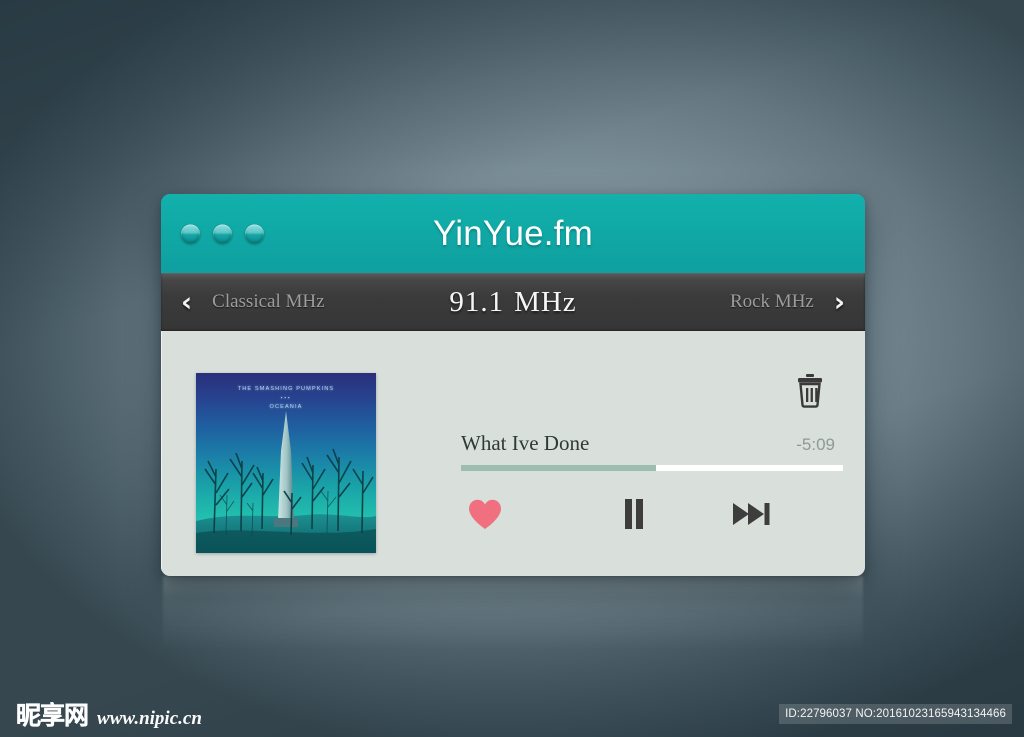 The image size is (1024, 737). Describe the element at coordinates (190, 233) in the screenshot. I see `close-button` at that location.